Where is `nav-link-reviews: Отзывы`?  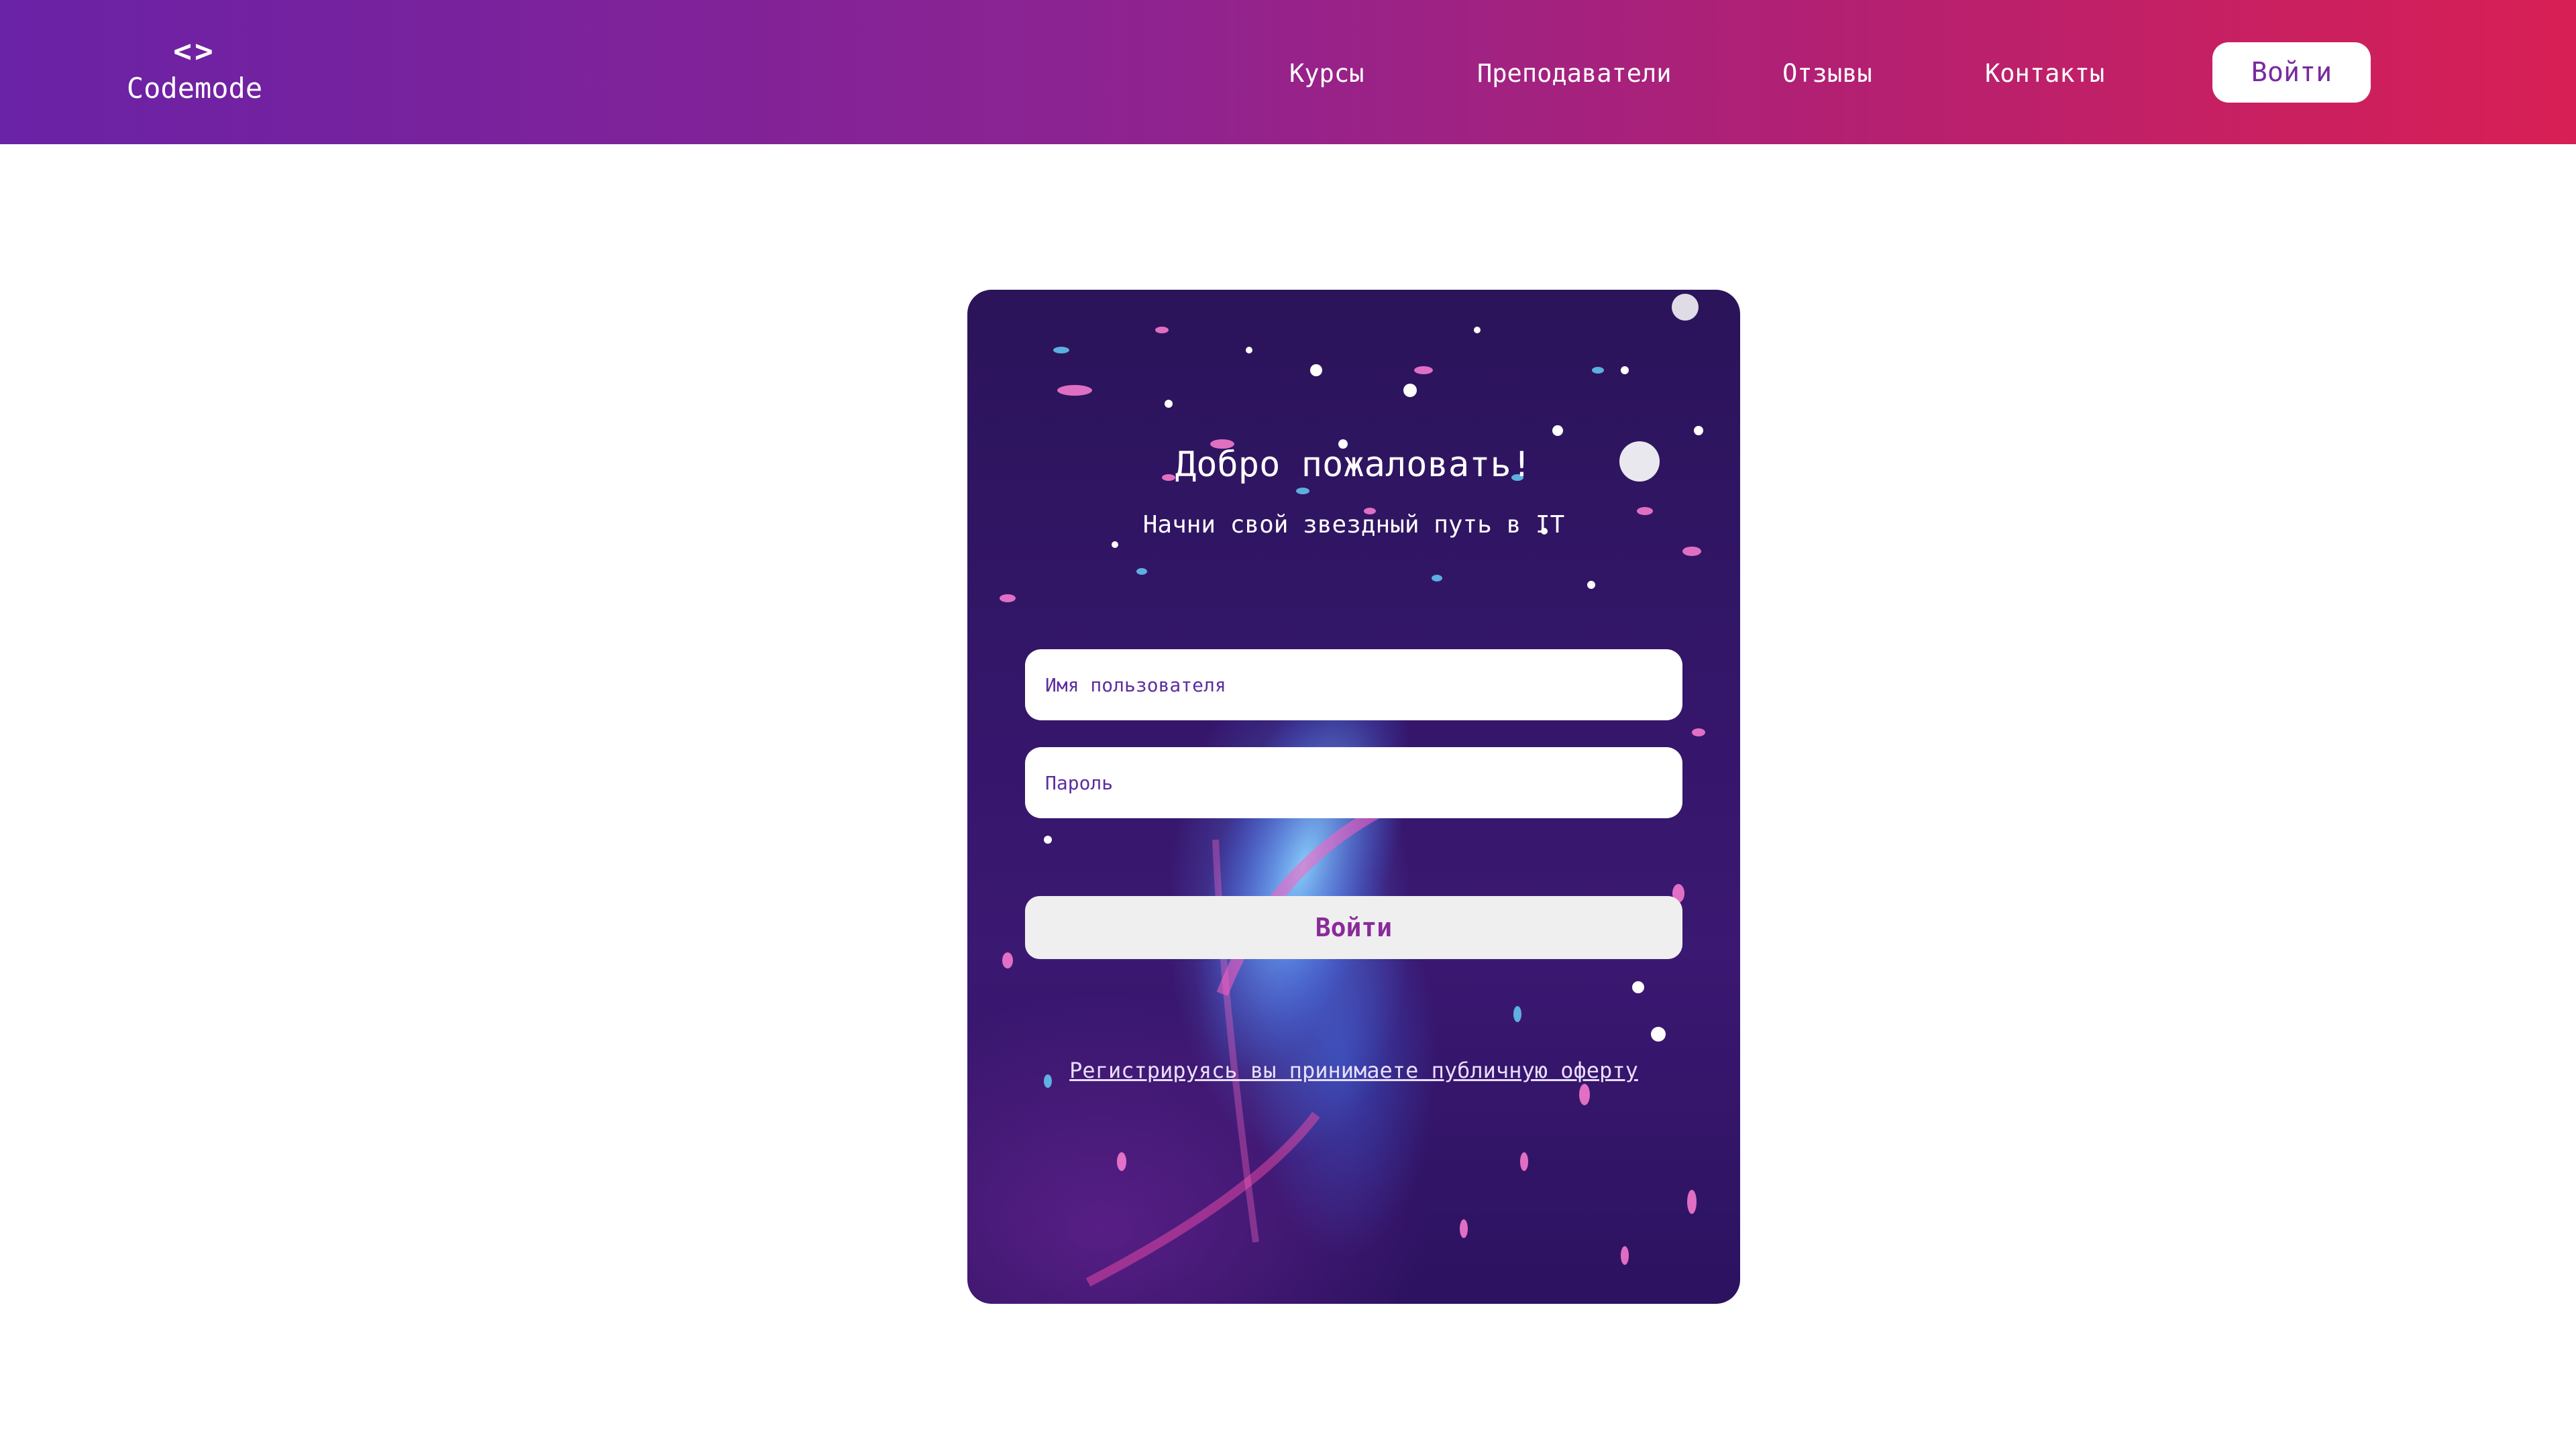 nav-link-reviews: Отзывы is located at coordinates (1827, 74).